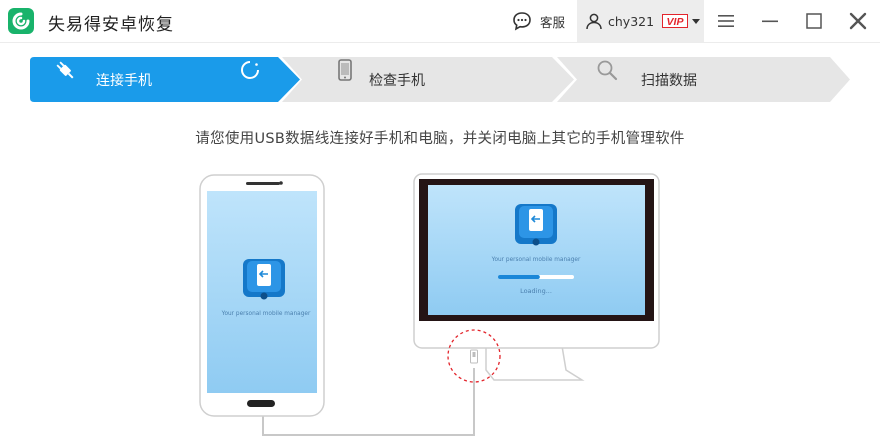 This screenshot has height=440, width=880. What do you see at coordinates (440, 21) in the screenshot?
I see `title-bar: 失易得安卓恢复 客服 chy321 VIP` at bounding box center [440, 21].